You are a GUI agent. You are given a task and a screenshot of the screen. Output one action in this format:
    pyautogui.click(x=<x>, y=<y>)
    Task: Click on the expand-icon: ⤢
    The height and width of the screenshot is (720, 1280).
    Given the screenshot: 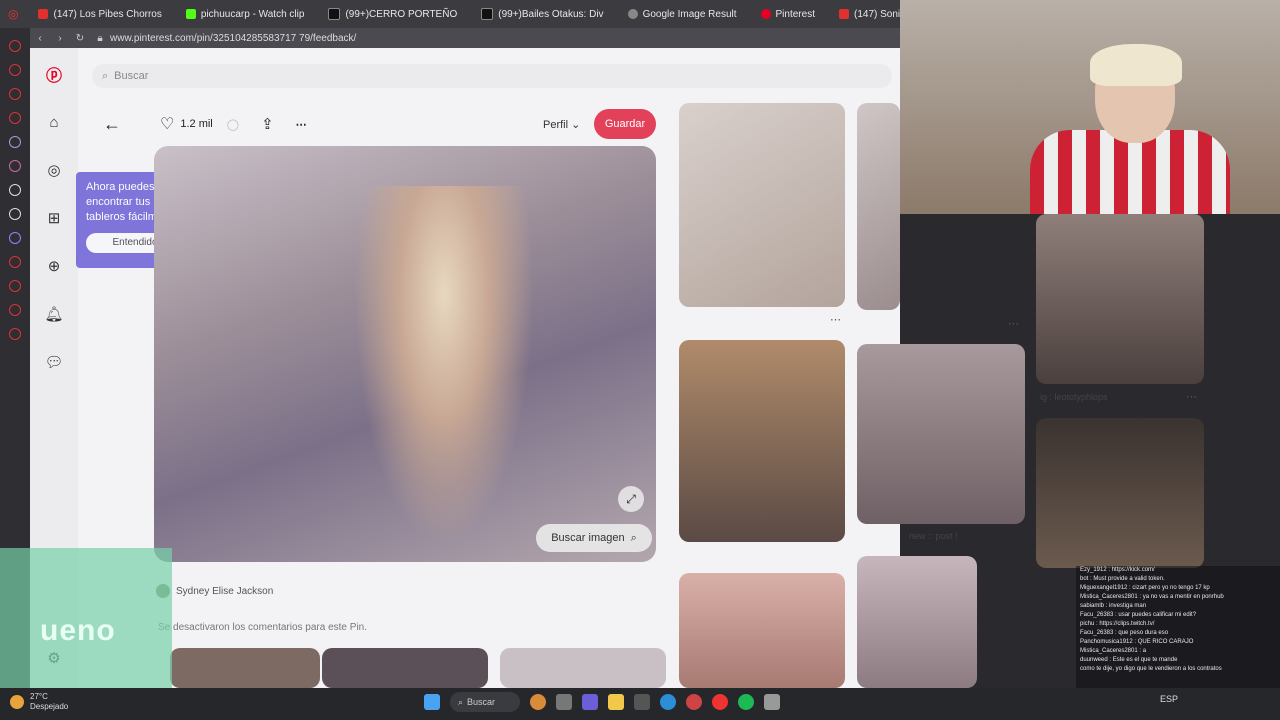 What is the action you would take?
    pyautogui.click(x=631, y=499)
    